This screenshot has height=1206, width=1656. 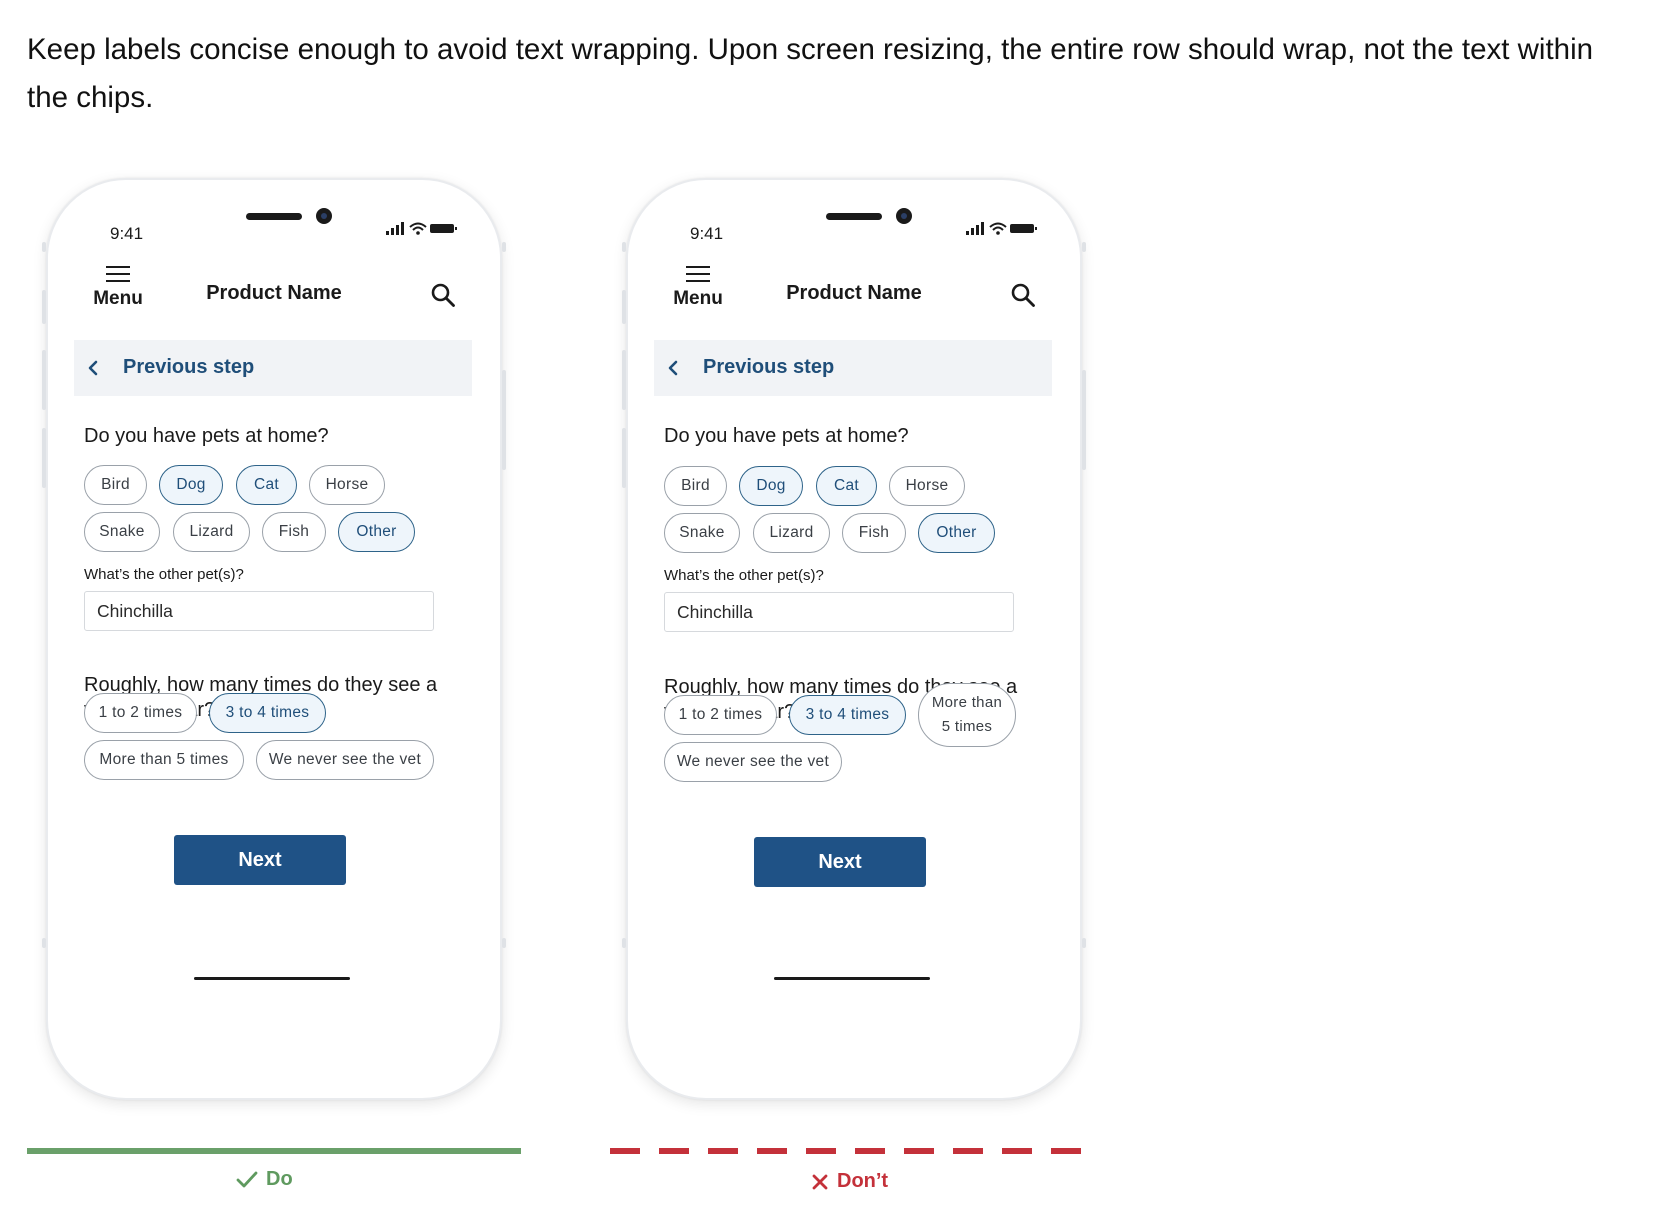 I want to click on close-icon, so click(x=820, y=1181).